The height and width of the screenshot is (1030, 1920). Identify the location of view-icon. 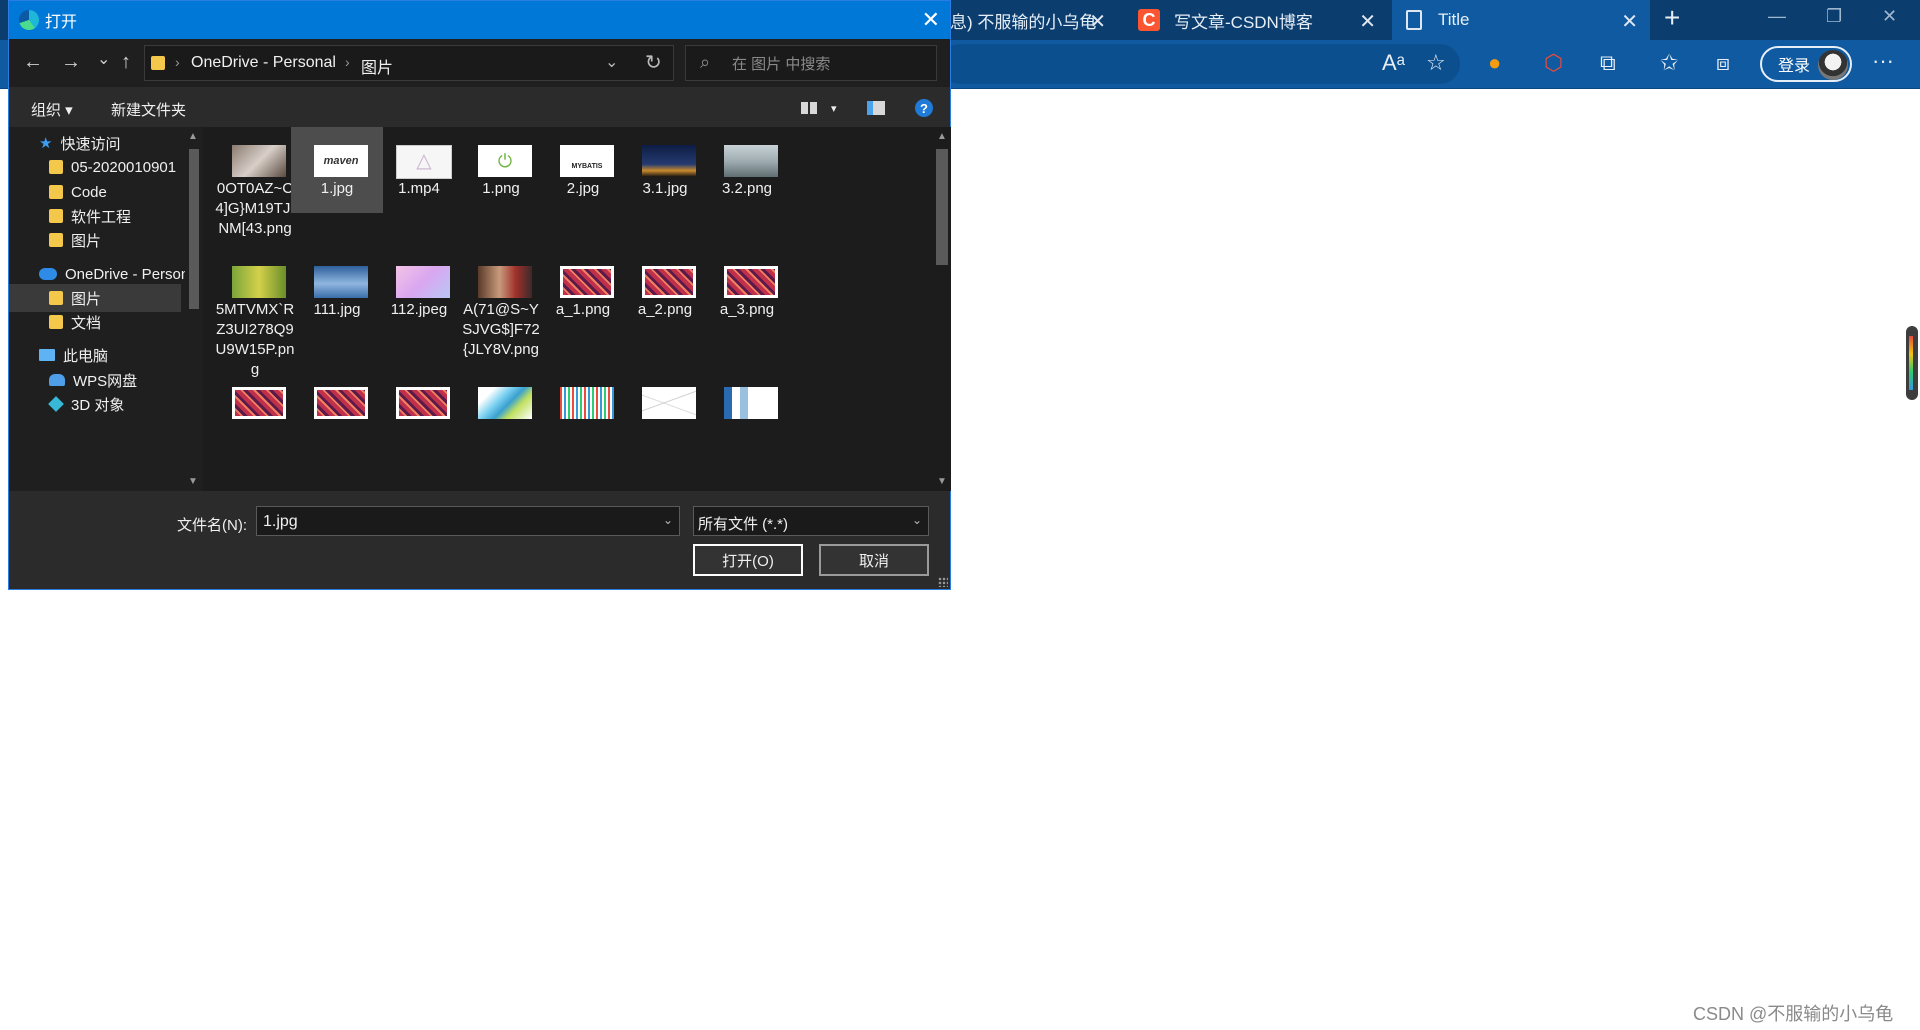
(809, 108).